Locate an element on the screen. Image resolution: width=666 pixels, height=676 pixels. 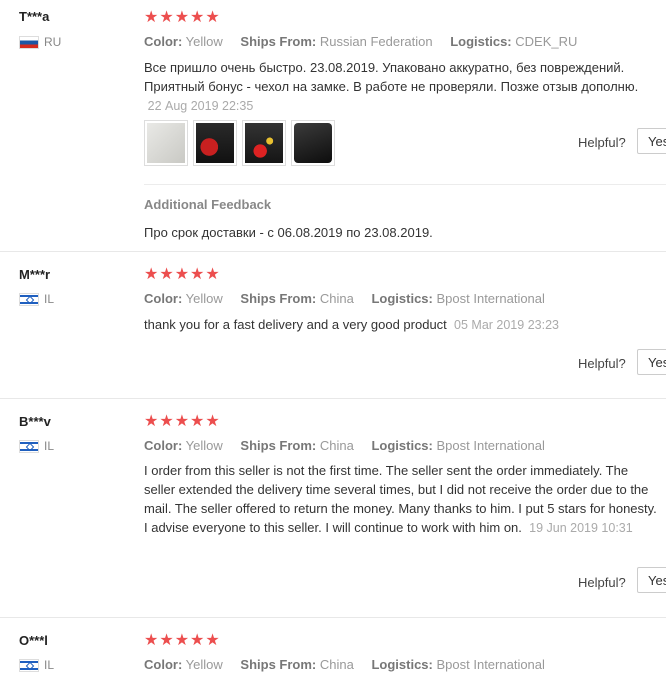
divider is located at coordinates (405, 184).